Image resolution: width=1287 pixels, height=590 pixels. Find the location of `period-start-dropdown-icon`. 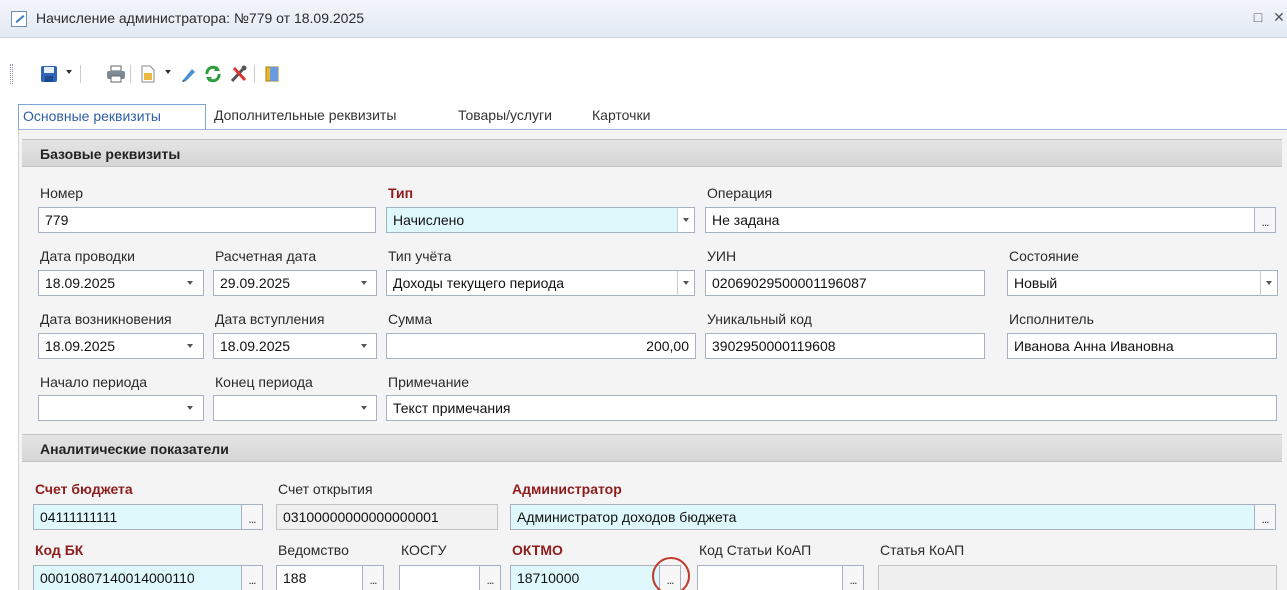

period-start-dropdown-icon is located at coordinates (190, 408).